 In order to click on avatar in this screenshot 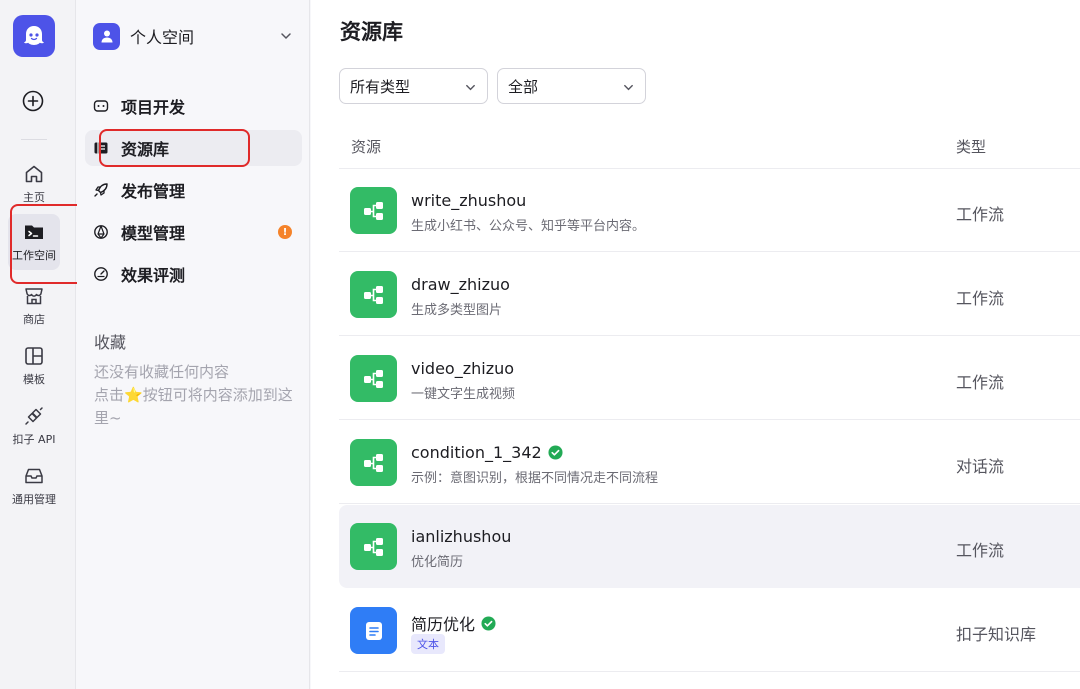, I will do `click(106, 36)`.